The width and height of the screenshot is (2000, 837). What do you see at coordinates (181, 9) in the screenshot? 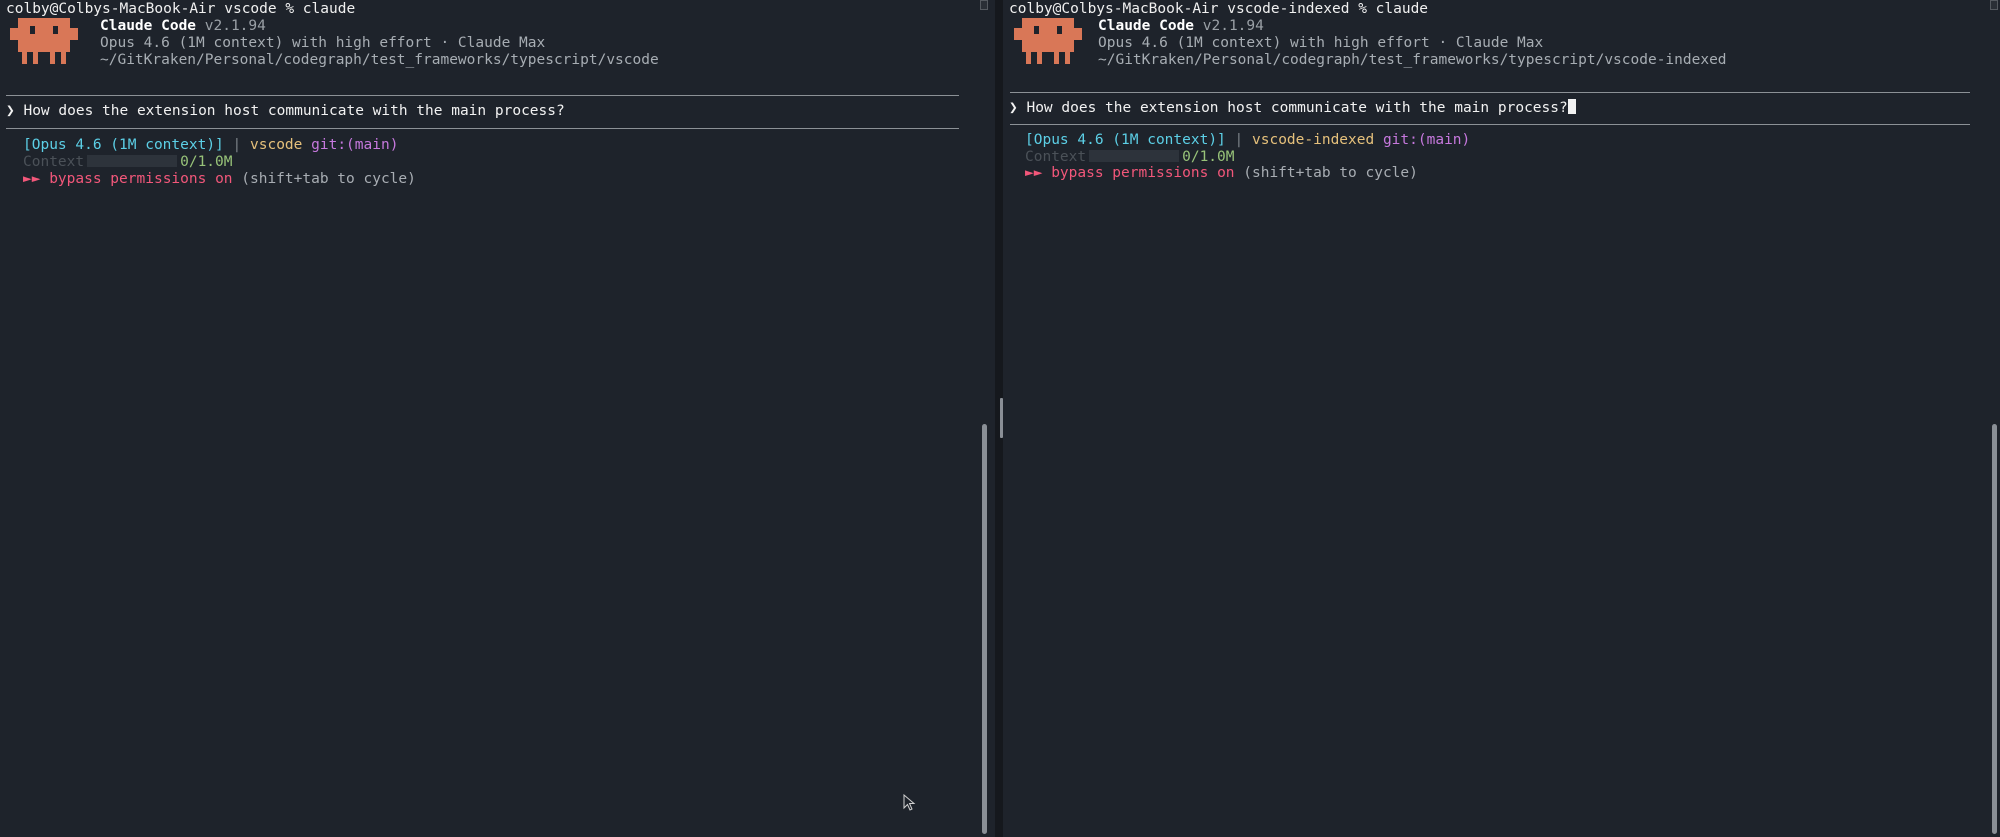
I see `shell-prompt: colby@Colbys-MacBook-Air vscode % claude` at bounding box center [181, 9].